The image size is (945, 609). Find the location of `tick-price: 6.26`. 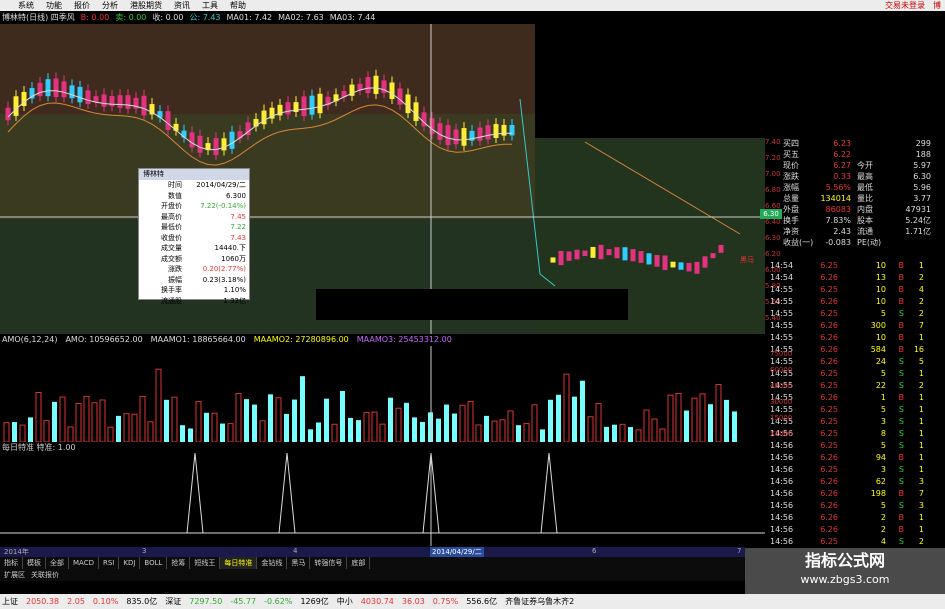

tick-price: 6.26 is located at coordinates (829, 325).